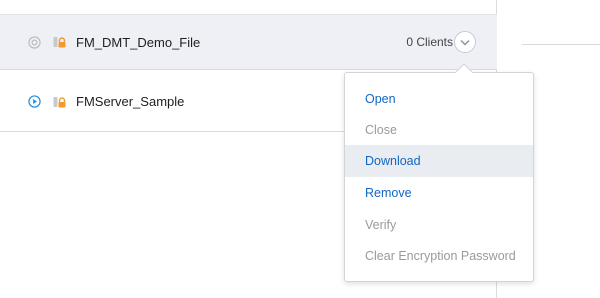 This screenshot has height=298, width=600. I want to click on menu-item-clear-encryption-password: Clear Encryption Password, so click(440, 256).